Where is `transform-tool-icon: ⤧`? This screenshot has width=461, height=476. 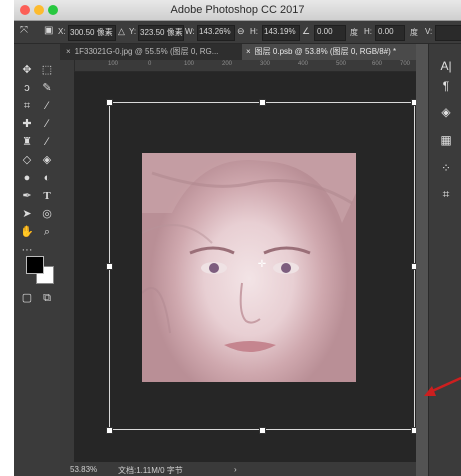
transform-tool-icon: ⤧ is located at coordinates (24, 30).